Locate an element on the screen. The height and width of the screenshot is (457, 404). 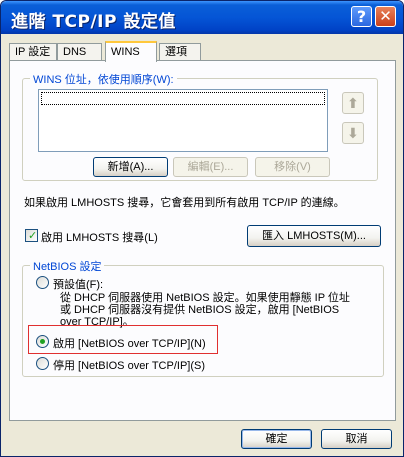
tab-ip-settings: IP 設定 is located at coordinates (33, 51).